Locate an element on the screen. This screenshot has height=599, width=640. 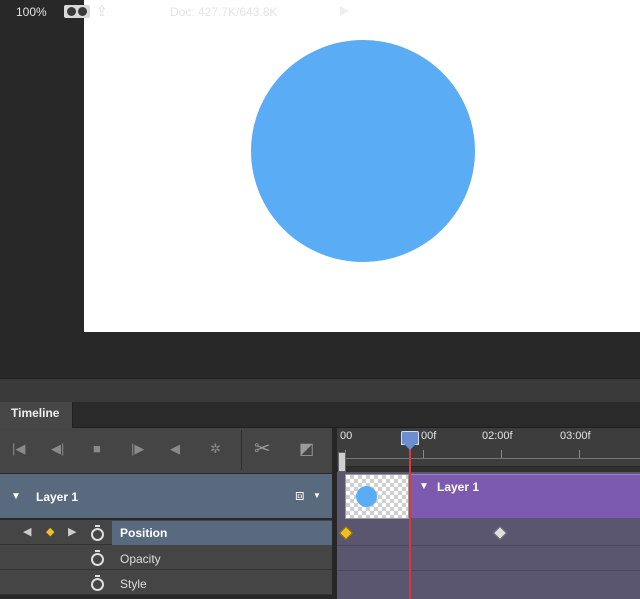
layer-thumbnail-circle is located at coordinates (366, 496).